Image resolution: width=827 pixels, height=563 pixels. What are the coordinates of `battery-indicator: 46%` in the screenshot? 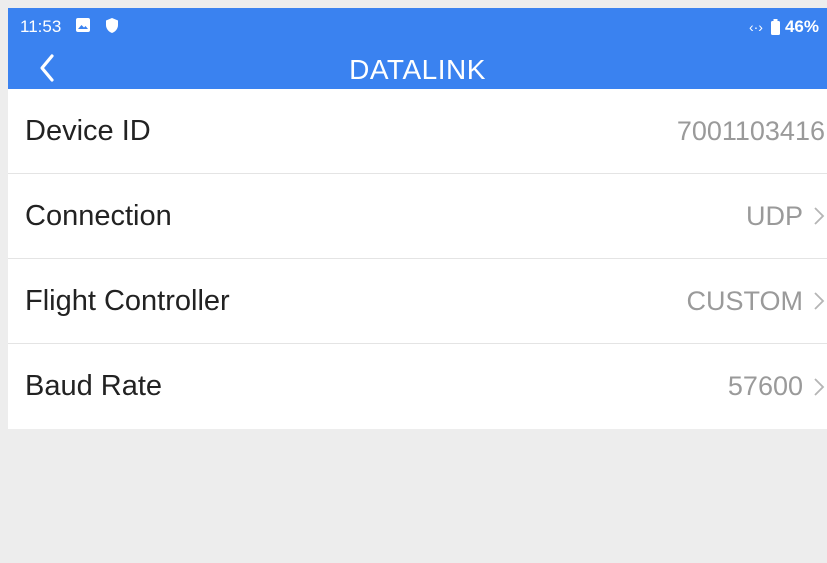 It's located at (794, 27).